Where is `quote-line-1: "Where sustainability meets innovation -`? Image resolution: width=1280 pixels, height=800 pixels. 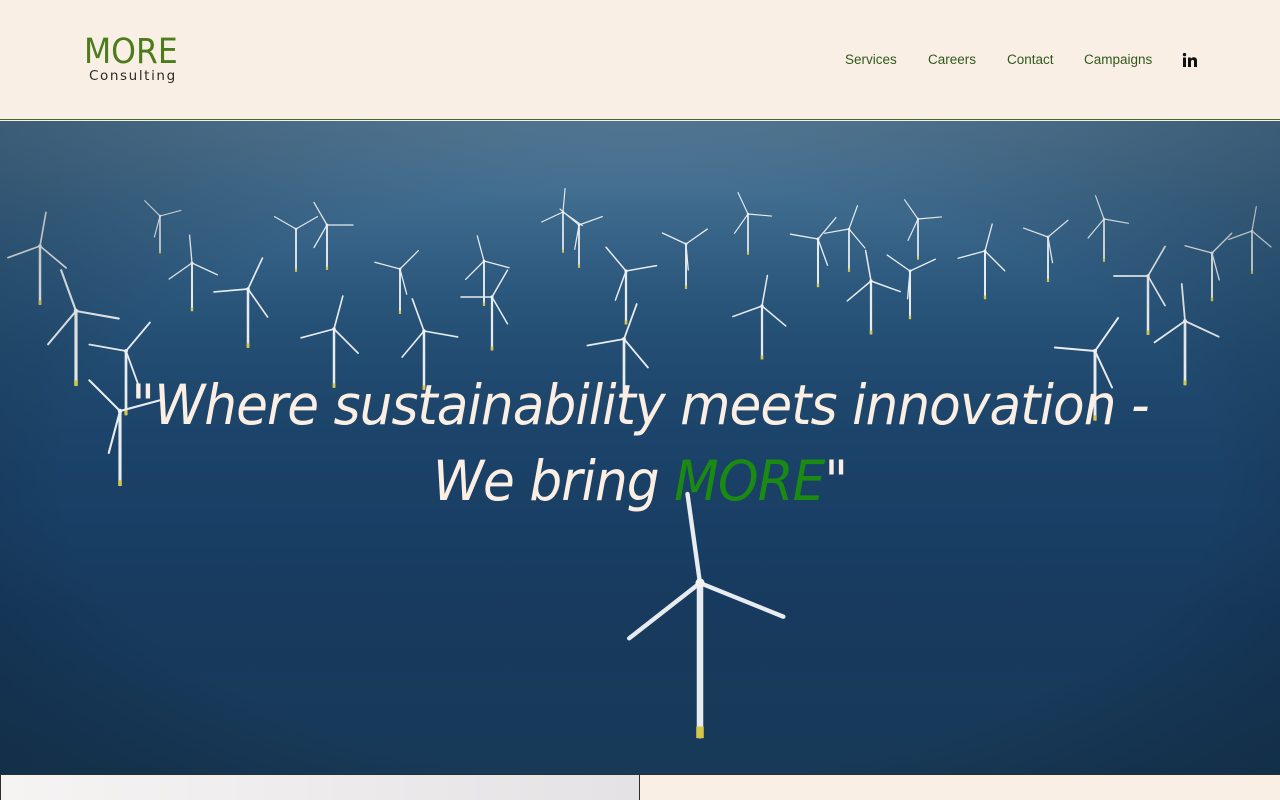
quote-line-1: "Where sustainability meets innovation - is located at coordinates (640, 405).